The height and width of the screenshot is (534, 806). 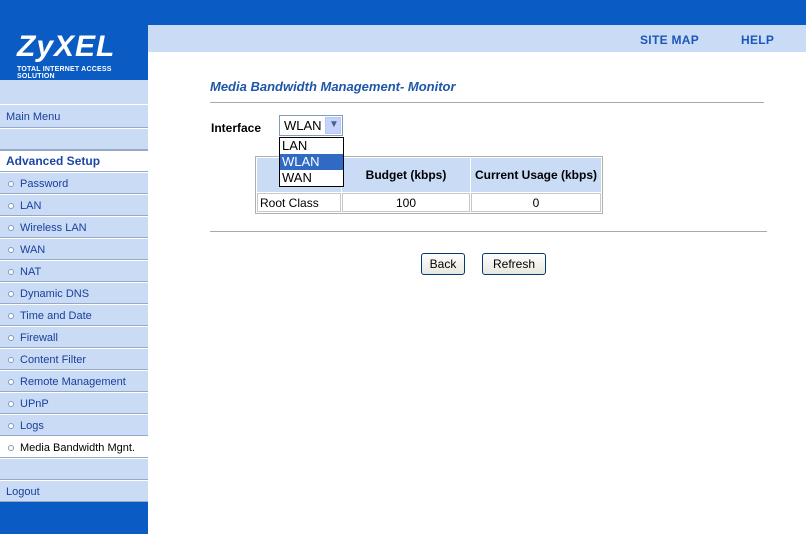 I want to click on table-row: Root Class 100 0, so click(x=429, y=202).